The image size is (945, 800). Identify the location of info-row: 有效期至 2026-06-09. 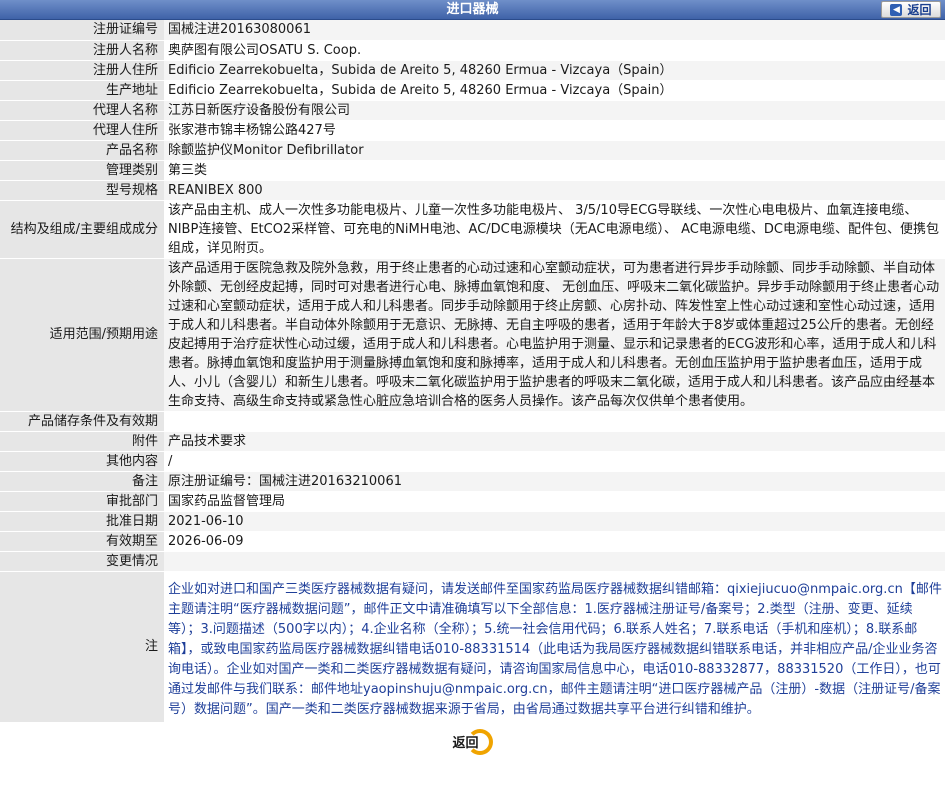
(472, 541).